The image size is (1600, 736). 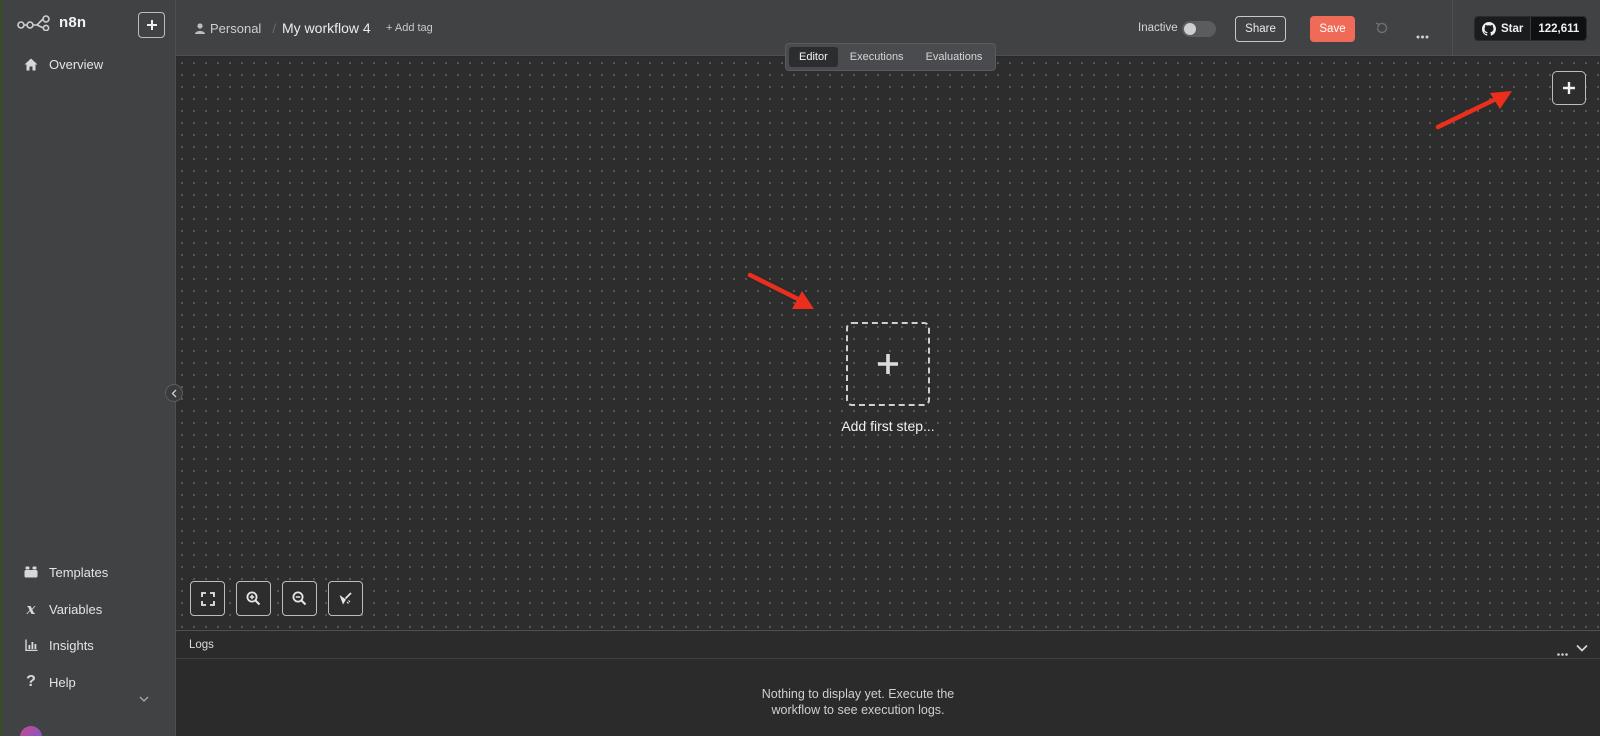 What do you see at coordinates (76, 609) in the screenshot?
I see `sidebar-item-label: Variables` at bounding box center [76, 609].